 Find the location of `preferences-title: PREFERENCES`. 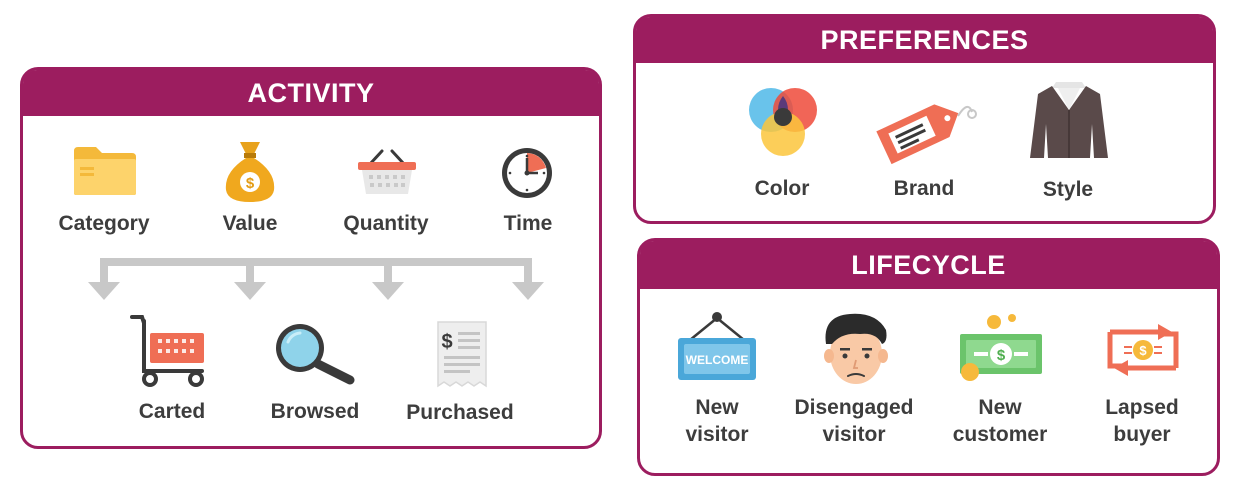

preferences-title: PREFERENCES is located at coordinates (924, 40).